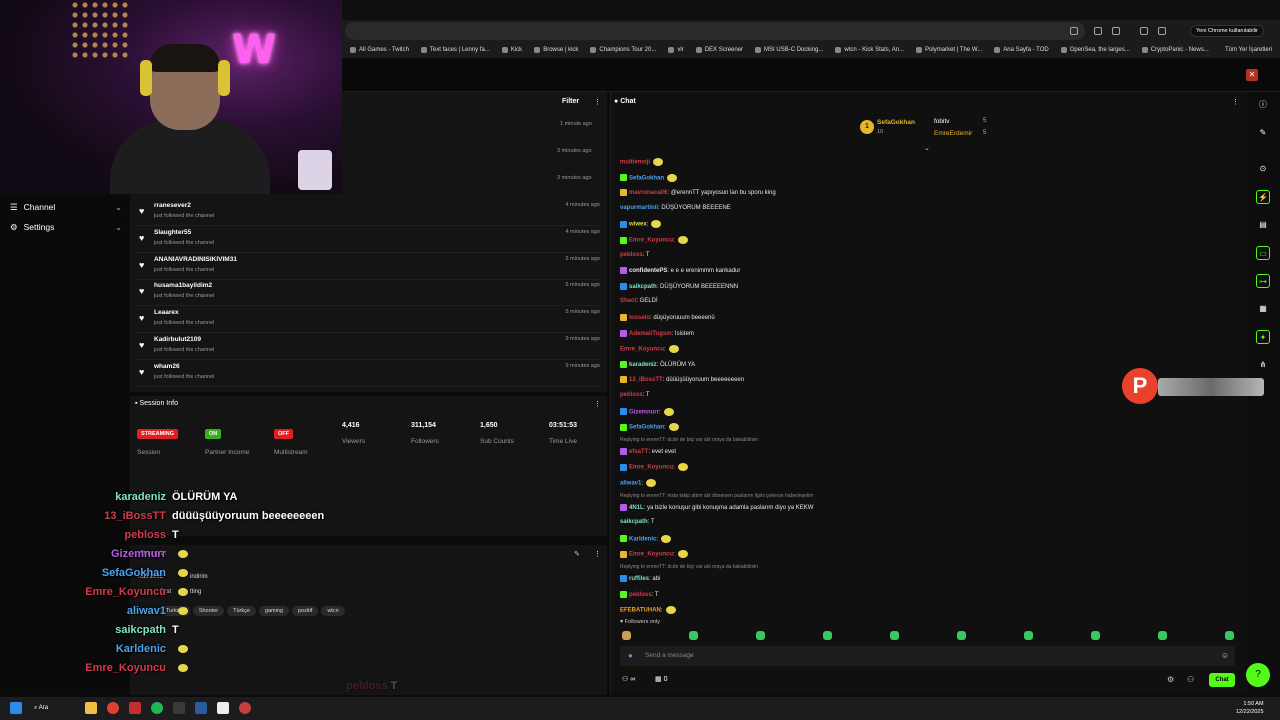  I want to click on stream-tag: Türkçe, so click(241, 611).